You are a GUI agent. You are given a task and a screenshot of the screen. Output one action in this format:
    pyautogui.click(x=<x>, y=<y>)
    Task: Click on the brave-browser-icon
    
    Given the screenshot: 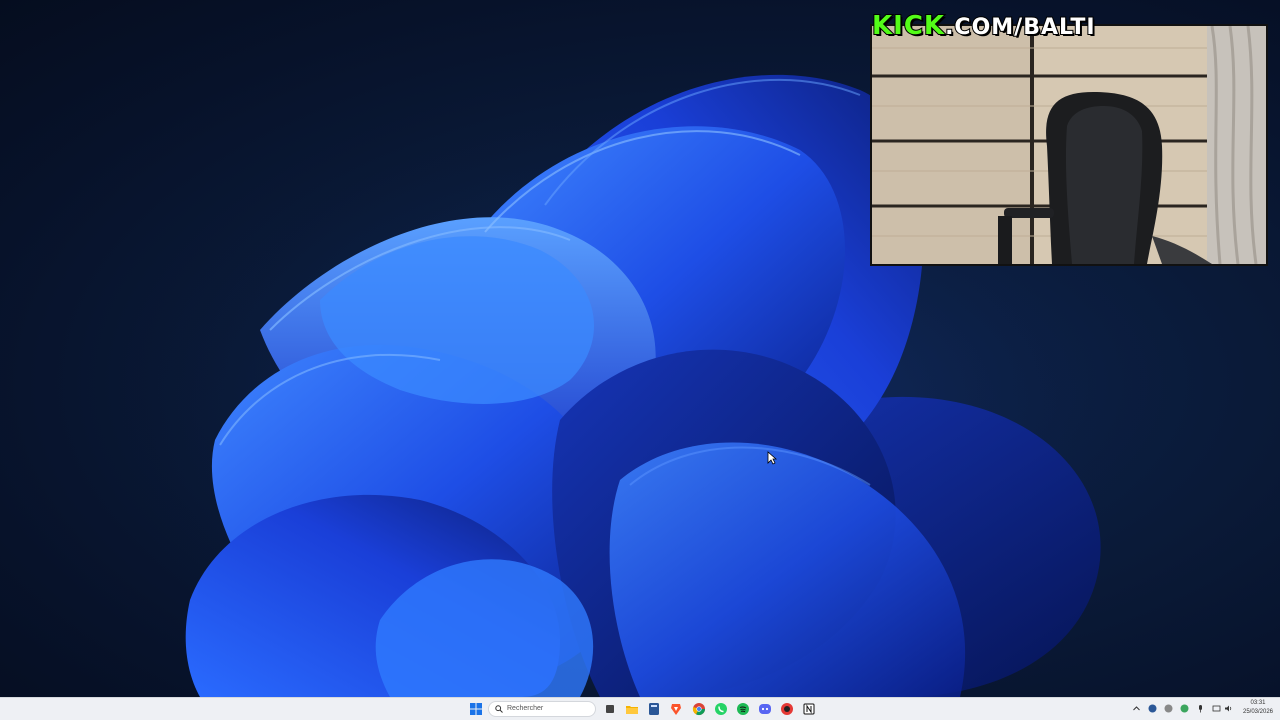 What is the action you would take?
    pyautogui.click(x=676, y=709)
    